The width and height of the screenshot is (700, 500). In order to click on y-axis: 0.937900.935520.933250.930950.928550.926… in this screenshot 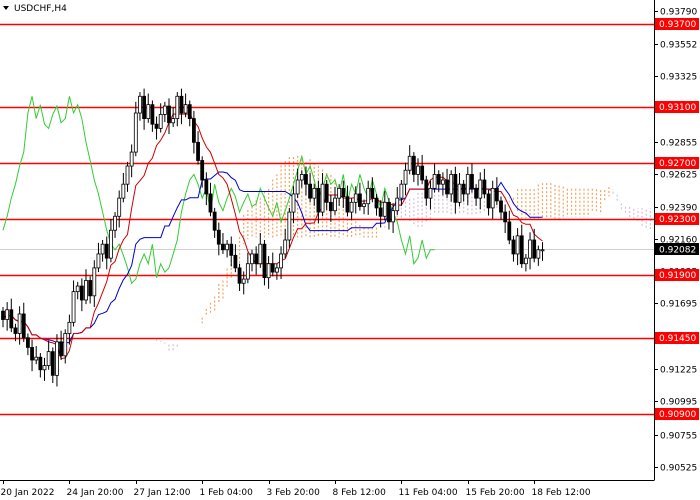, I will do `click(675, 241)`.